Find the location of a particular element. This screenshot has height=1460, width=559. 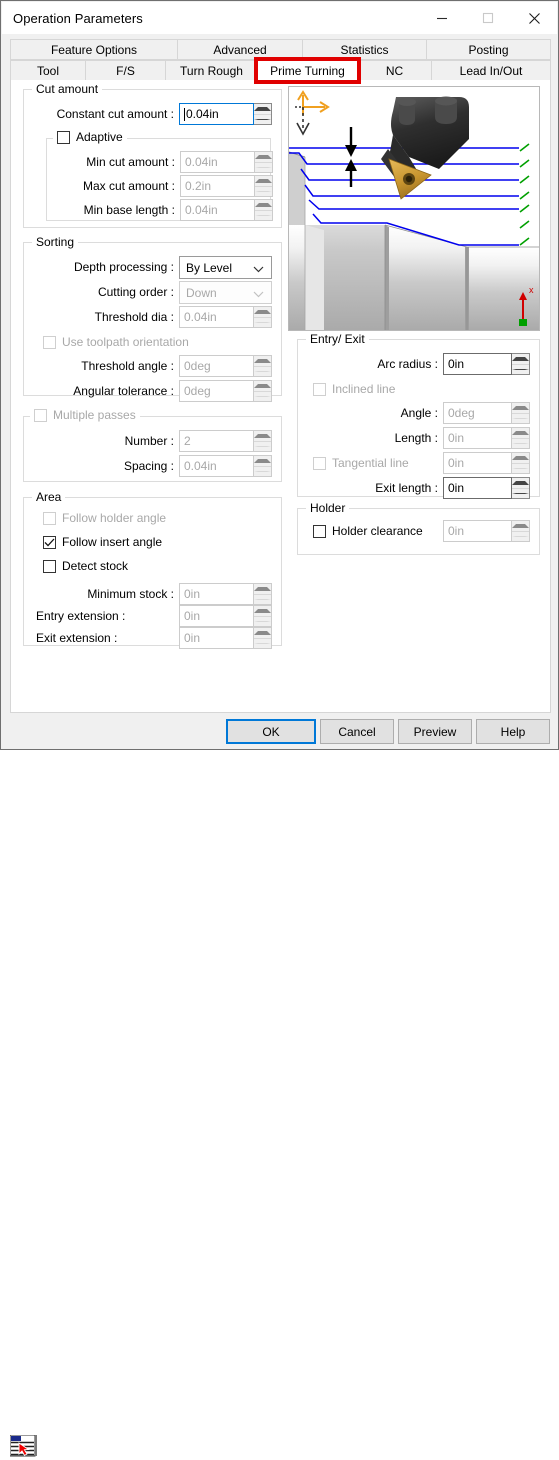

input-spacing: 0.04in is located at coordinates (225, 466).